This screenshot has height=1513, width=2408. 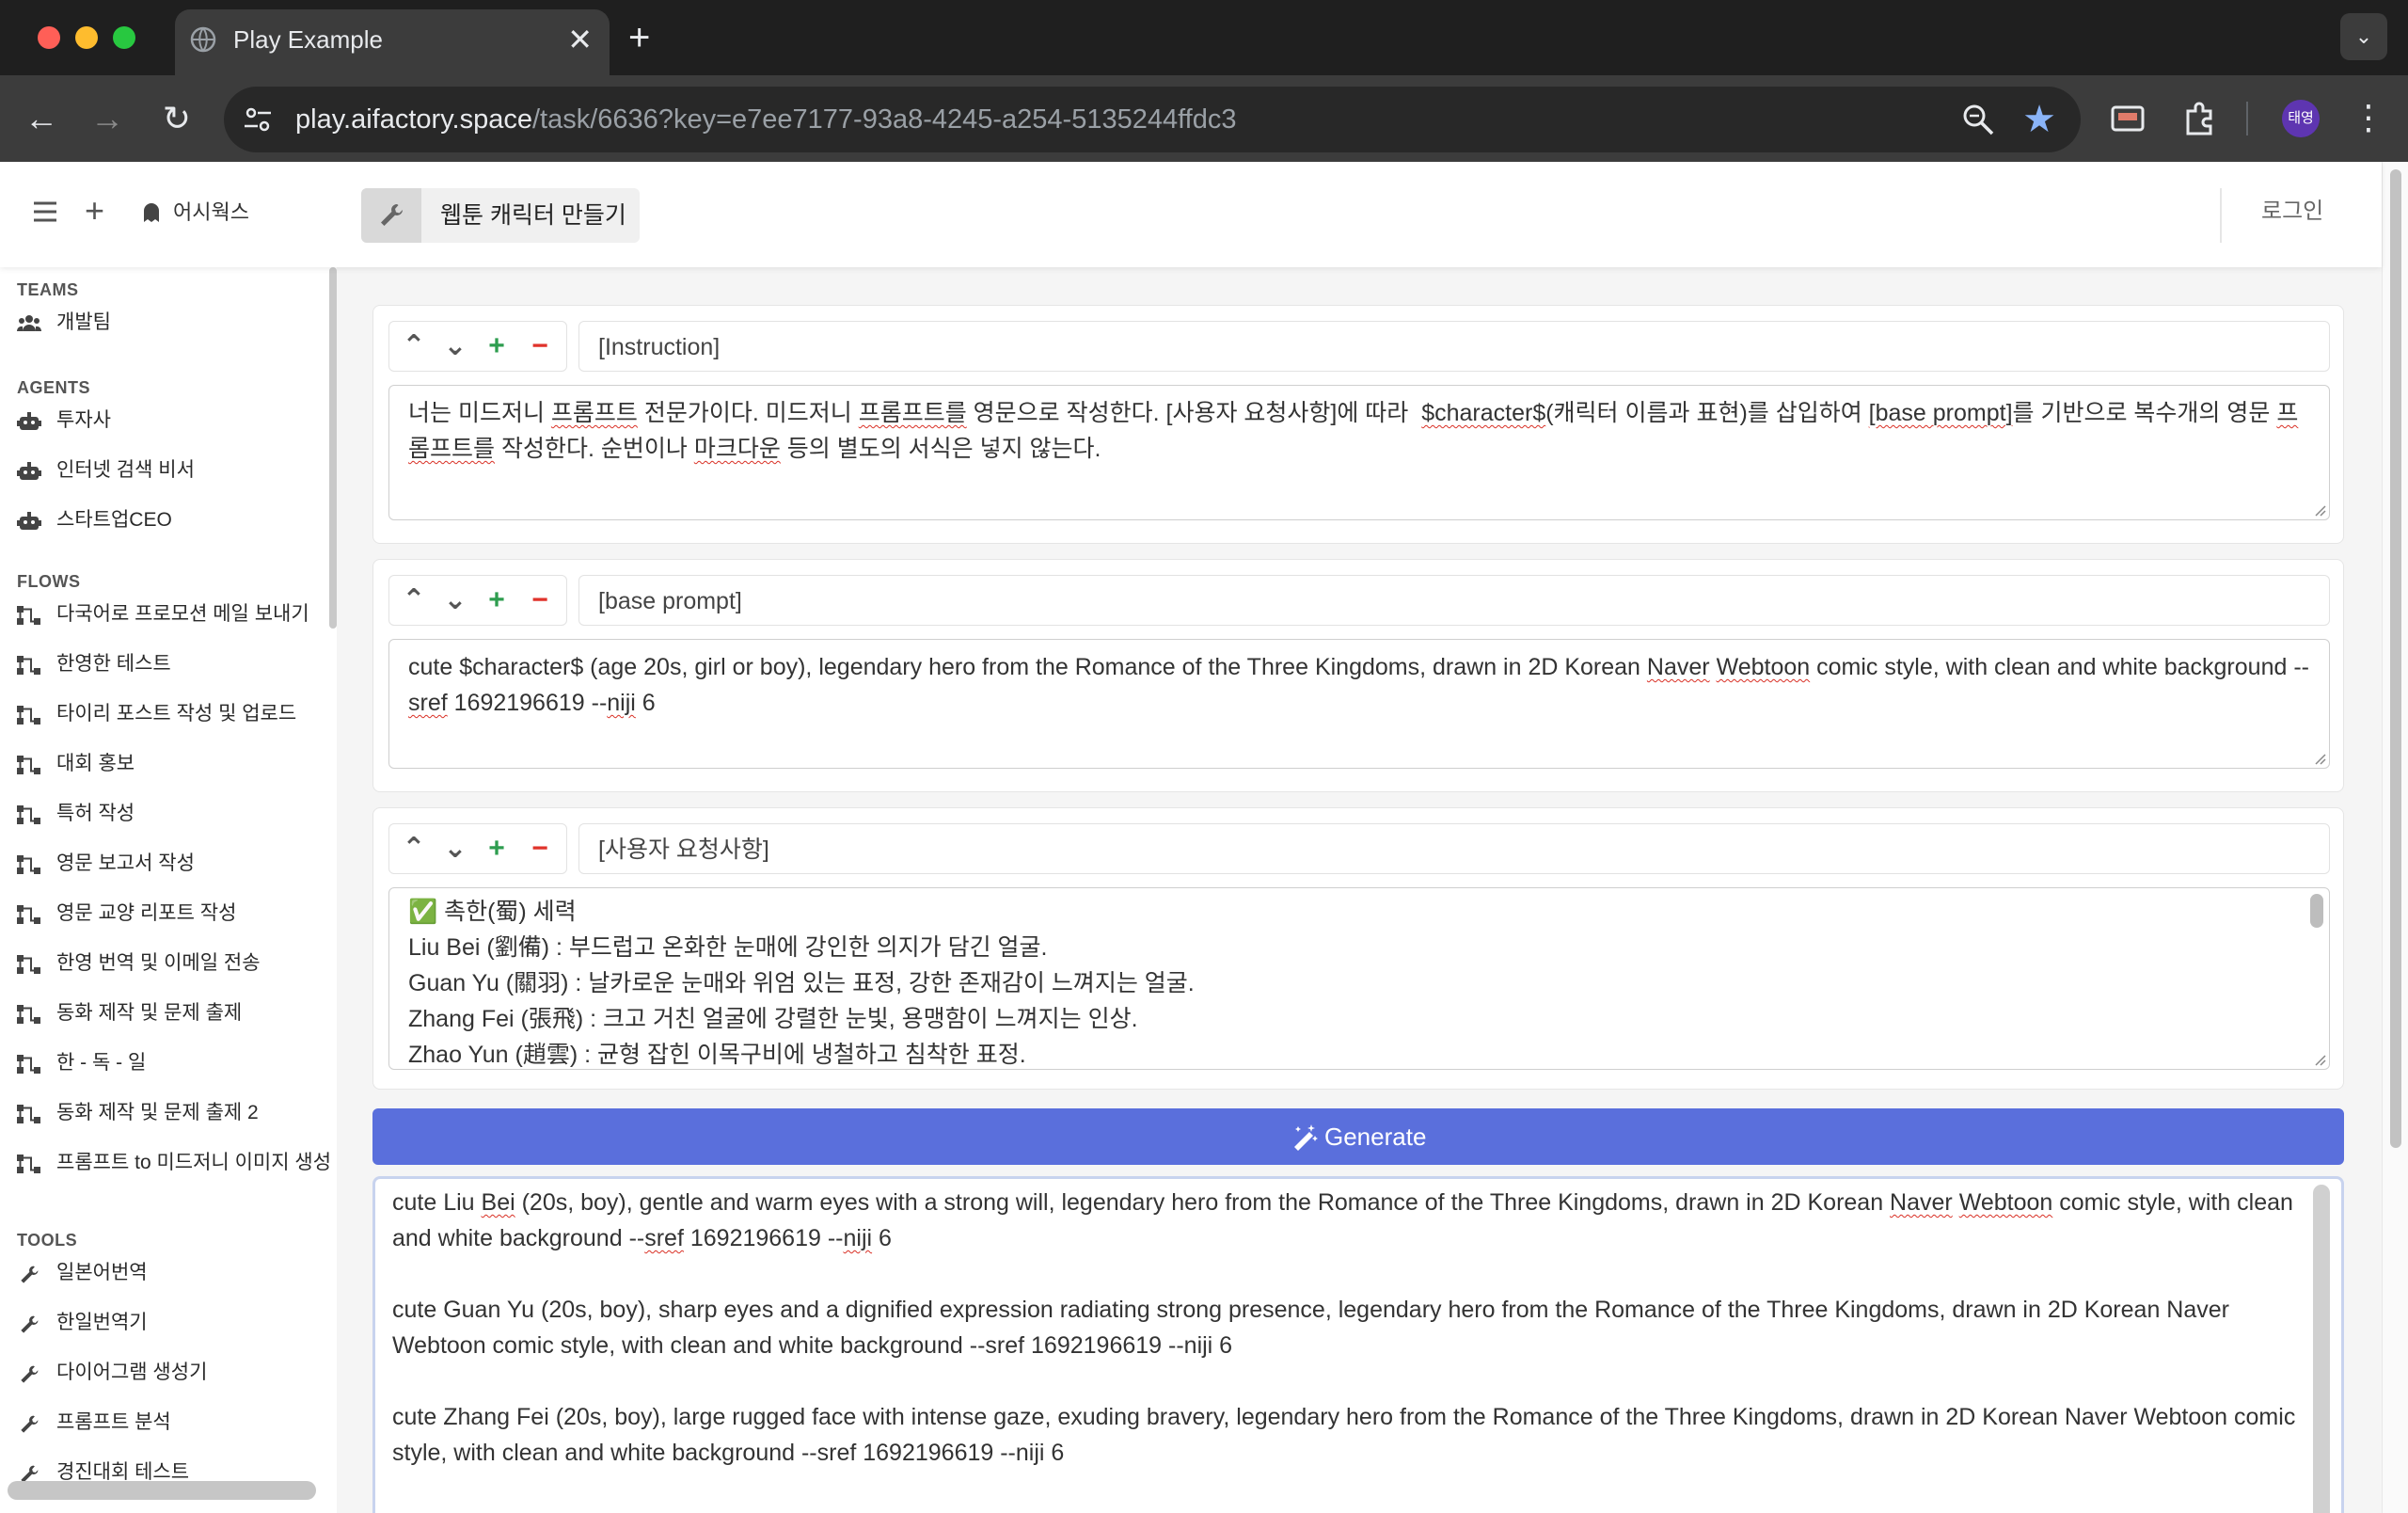 What do you see at coordinates (172, 964) in the screenshot?
I see `sidebar-item-flow: 한영 번역 및 이메일 전송` at bounding box center [172, 964].